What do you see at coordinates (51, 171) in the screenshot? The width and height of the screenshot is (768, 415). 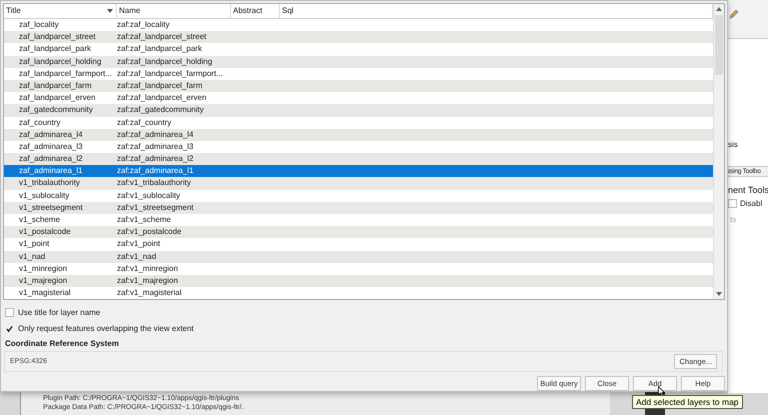 I see `table-cell-text: zaf_adminarea_l1` at bounding box center [51, 171].